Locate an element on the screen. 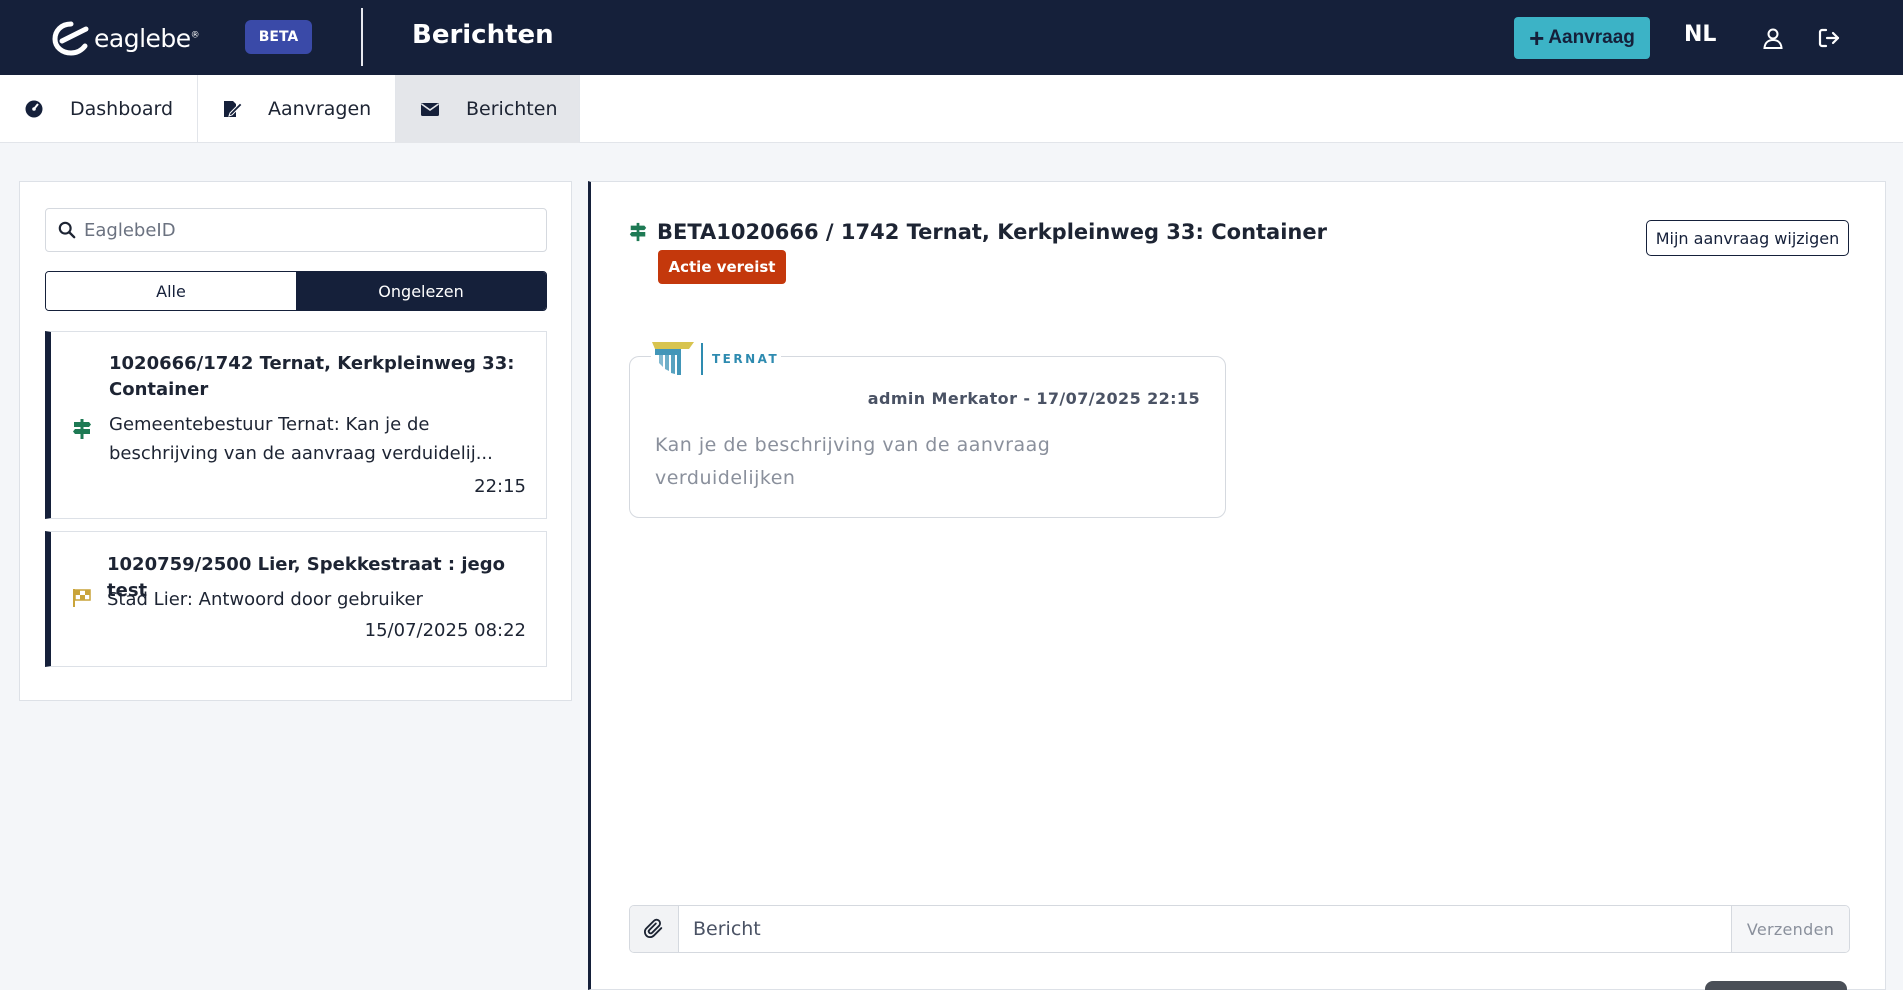  search-input is located at coordinates (304, 230).